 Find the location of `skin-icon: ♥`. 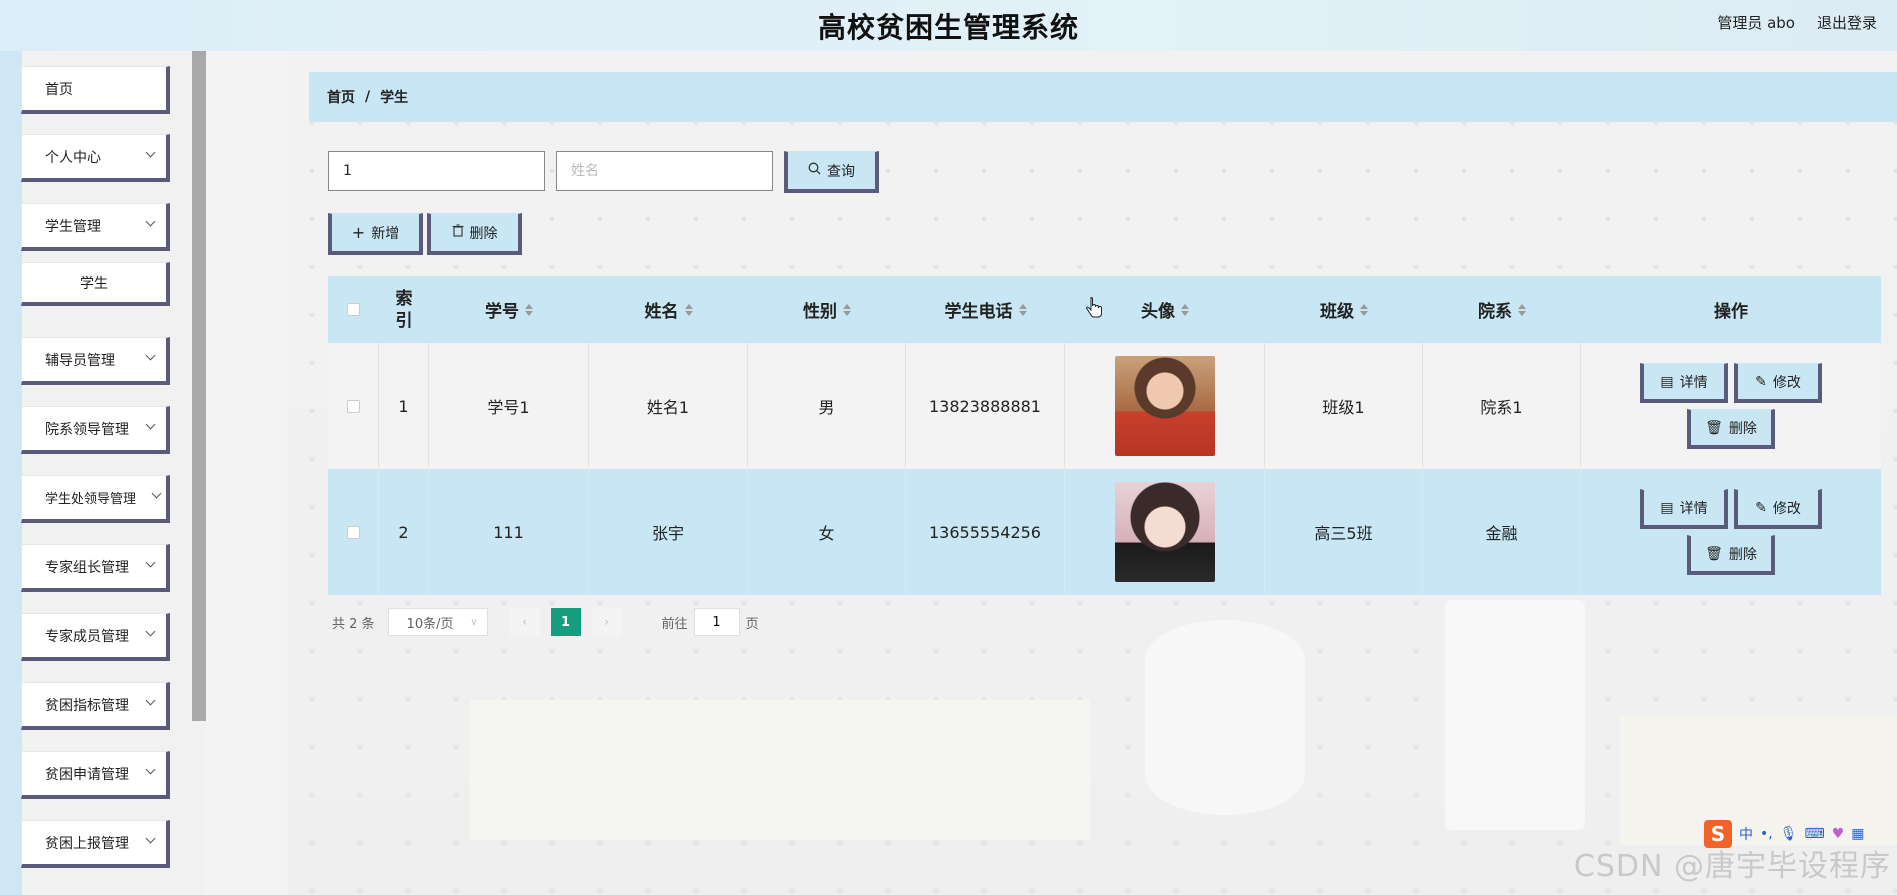

skin-icon: ♥ is located at coordinates (1838, 834).